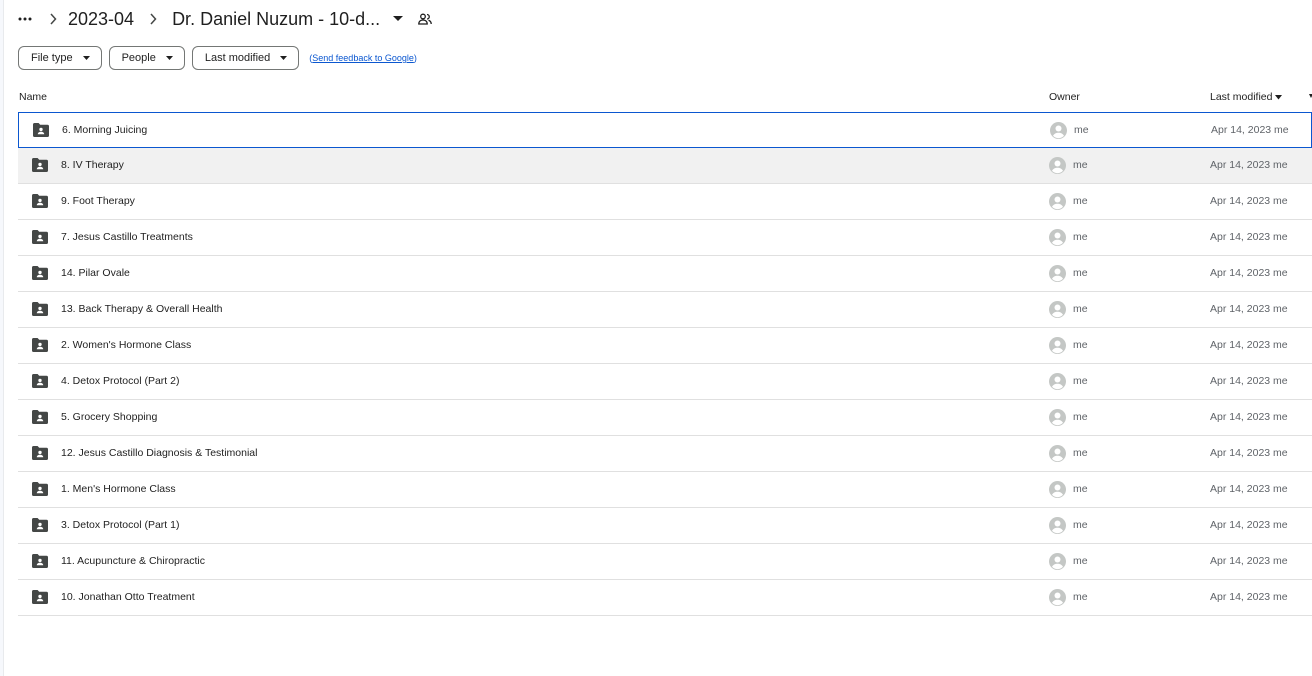 The height and width of the screenshot is (676, 1312). What do you see at coordinates (92, 165) in the screenshot?
I see `file-name: 8. IV Therapy` at bounding box center [92, 165].